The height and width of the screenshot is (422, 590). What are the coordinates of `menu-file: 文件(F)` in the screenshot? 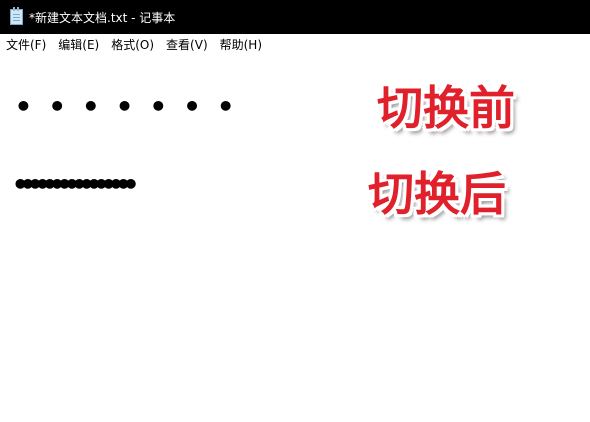 It's located at (26, 45).